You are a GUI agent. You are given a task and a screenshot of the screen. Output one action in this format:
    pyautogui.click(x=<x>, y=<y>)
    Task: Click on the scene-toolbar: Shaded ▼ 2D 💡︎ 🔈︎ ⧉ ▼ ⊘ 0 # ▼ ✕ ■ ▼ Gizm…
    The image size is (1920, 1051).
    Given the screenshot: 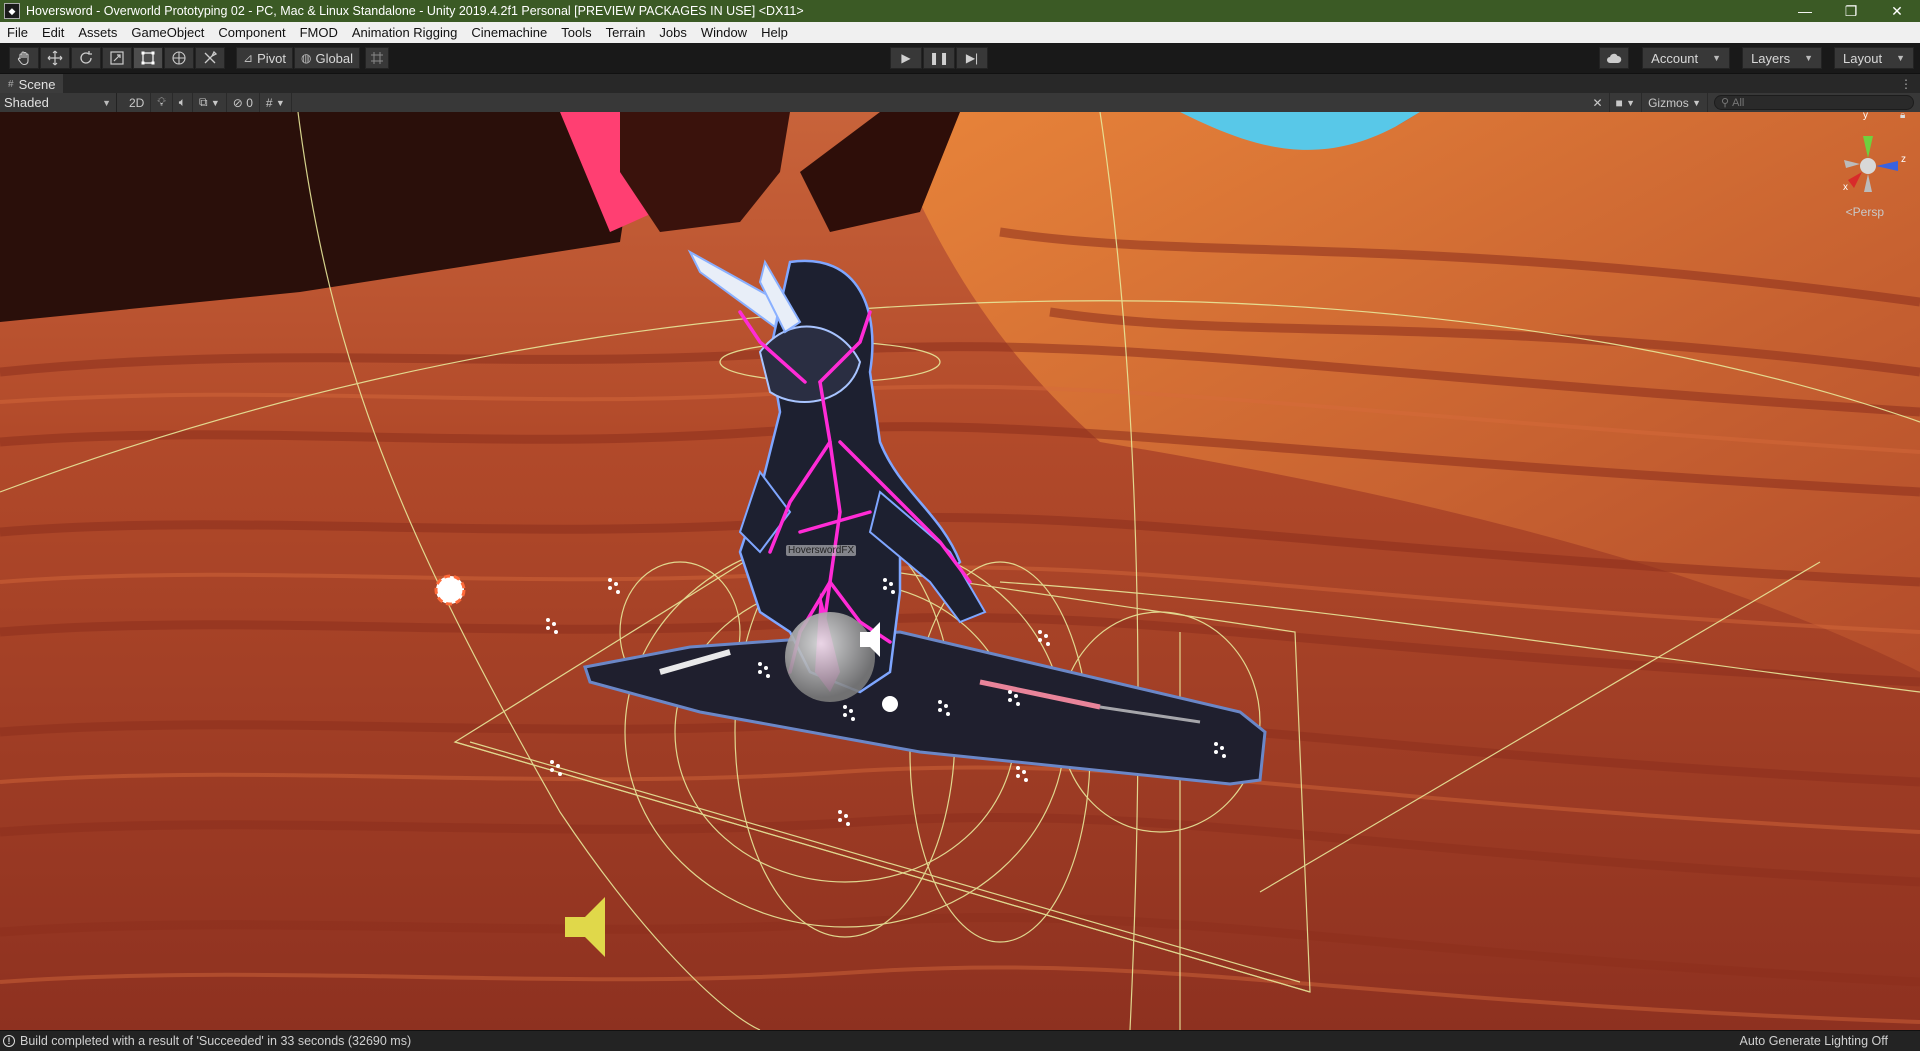 What is the action you would take?
    pyautogui.click(x=960, y=103)
    